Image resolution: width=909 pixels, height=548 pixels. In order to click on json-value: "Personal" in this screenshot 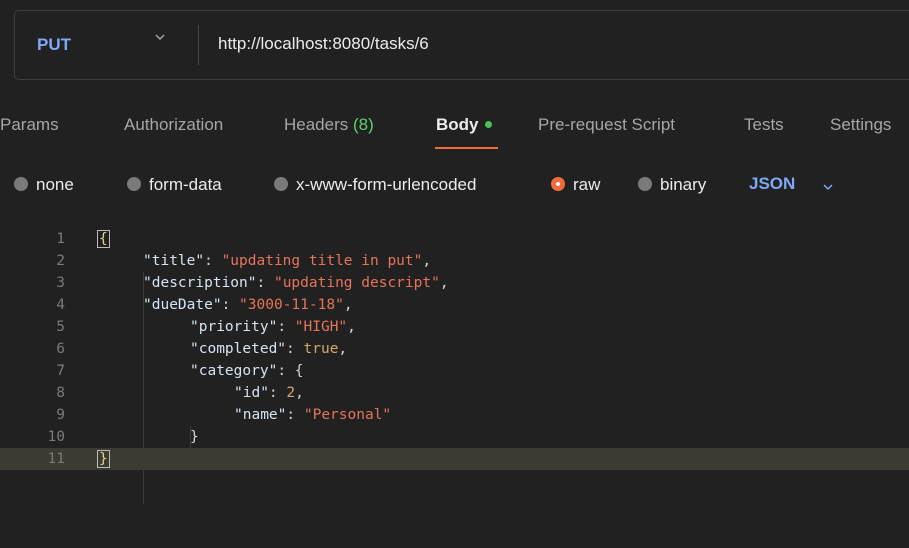, I will do `click(347, 415)`.